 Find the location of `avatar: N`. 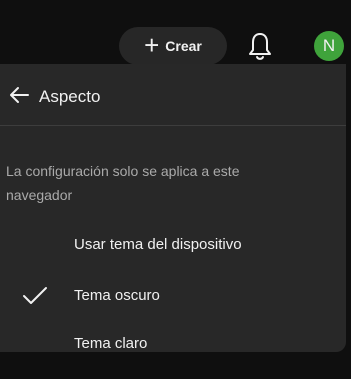

avatar: N is located at coordinates (329, 46).